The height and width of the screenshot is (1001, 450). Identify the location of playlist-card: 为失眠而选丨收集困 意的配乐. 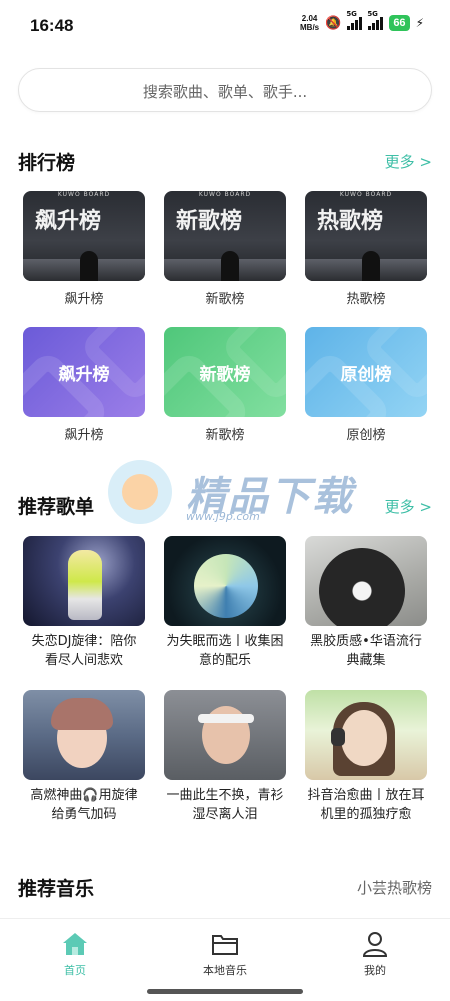
(225, 603).